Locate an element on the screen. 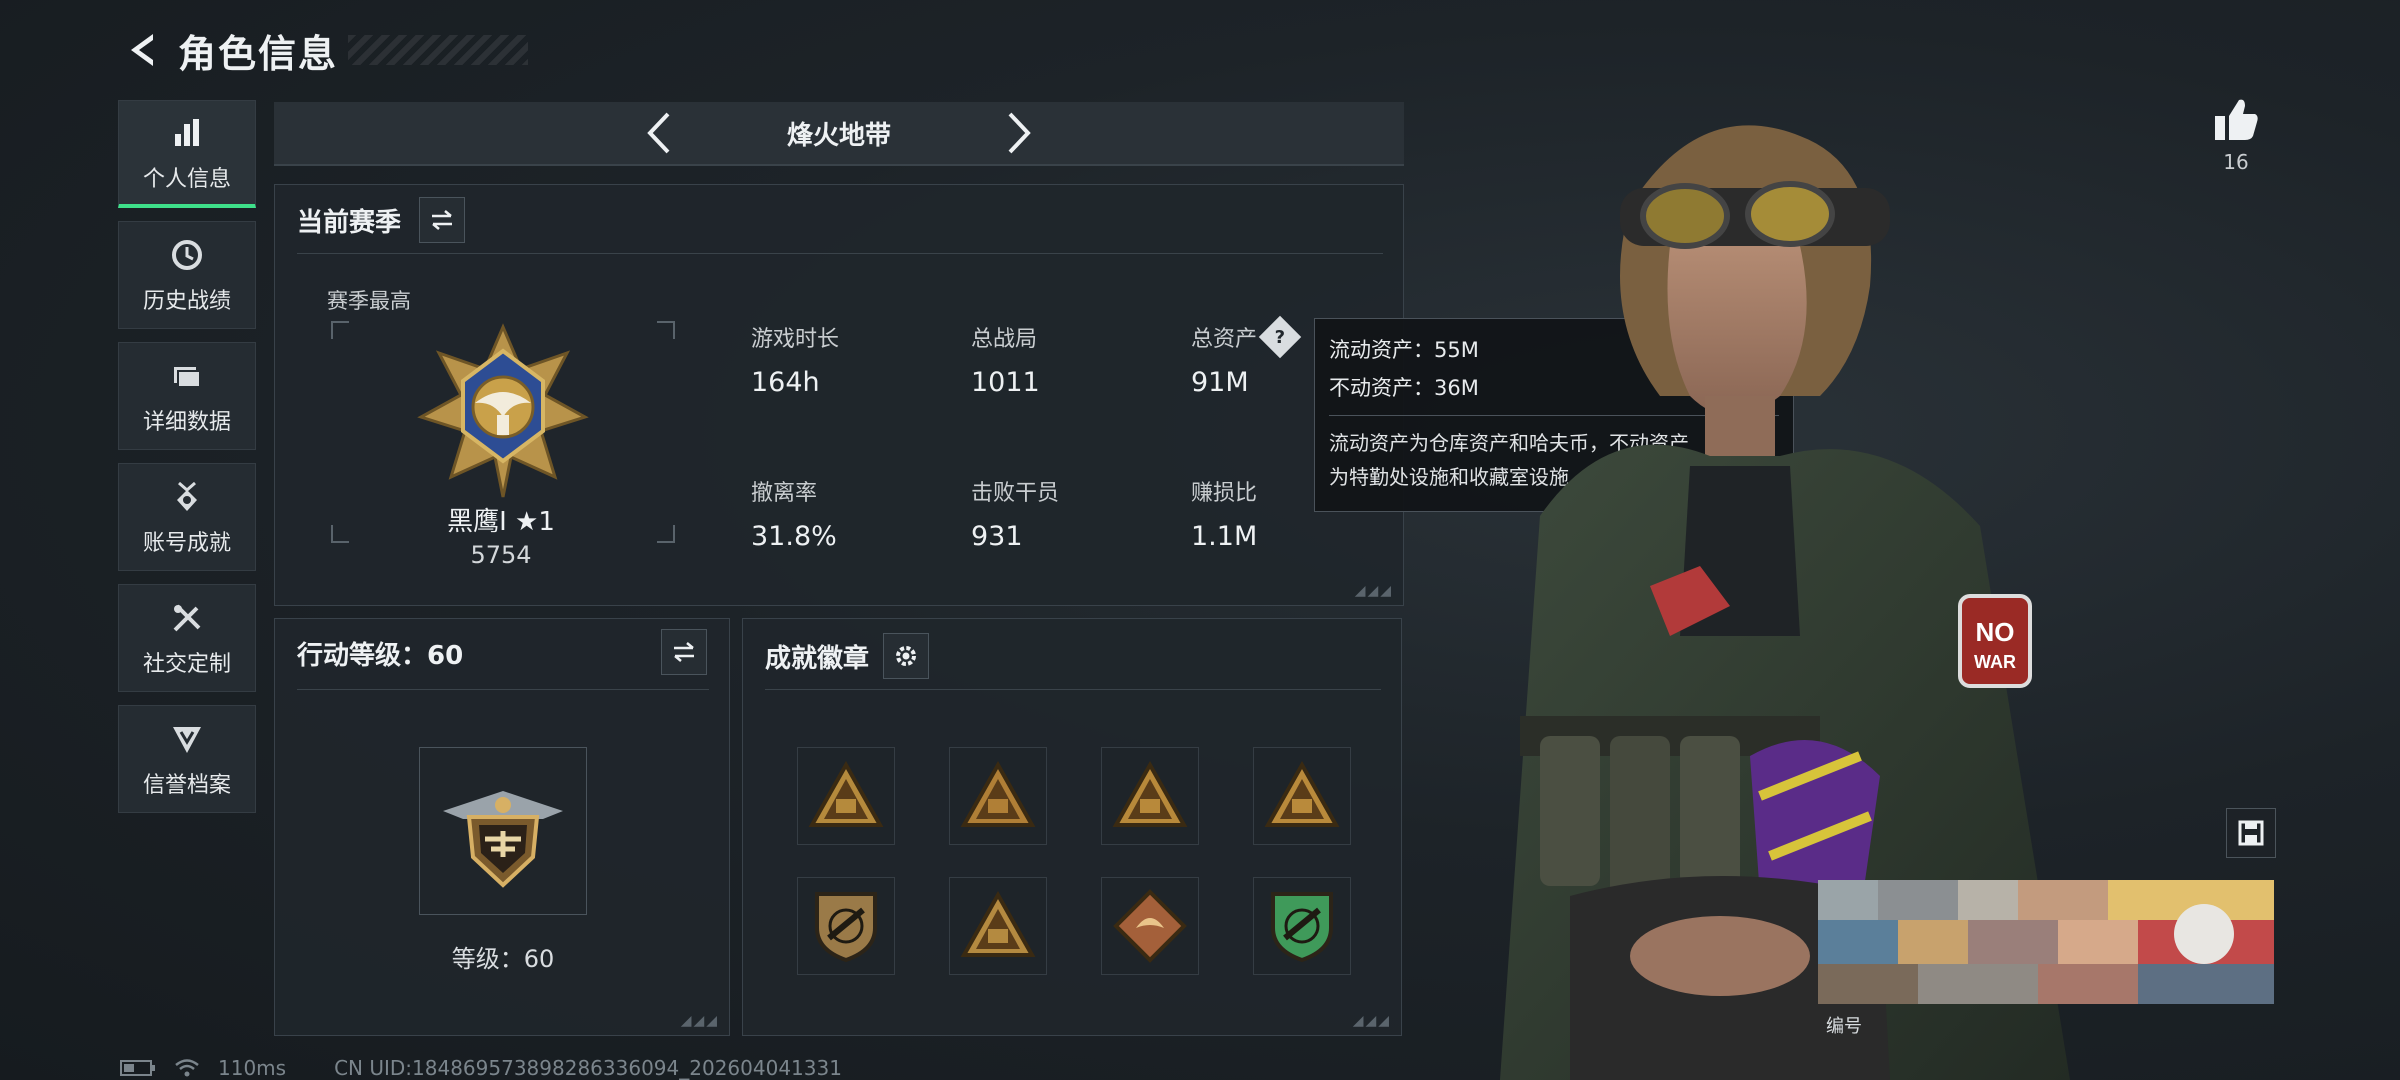  ping-value: 110ms is located at coordinates (252, 1068).